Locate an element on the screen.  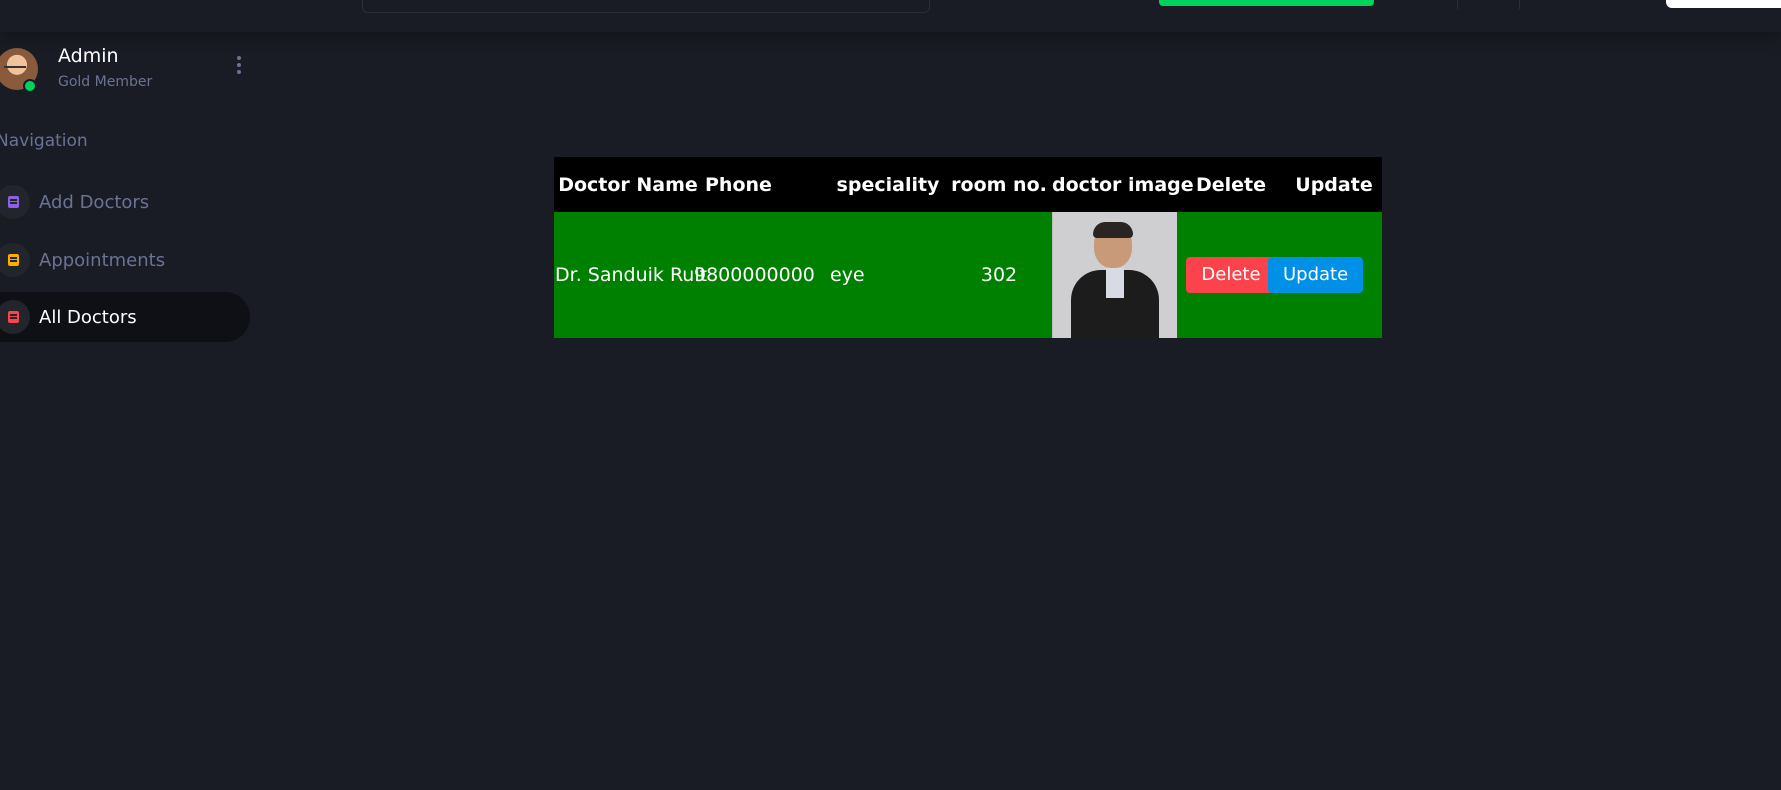
doctor-image-cell is located at coordinates (1114, 275).